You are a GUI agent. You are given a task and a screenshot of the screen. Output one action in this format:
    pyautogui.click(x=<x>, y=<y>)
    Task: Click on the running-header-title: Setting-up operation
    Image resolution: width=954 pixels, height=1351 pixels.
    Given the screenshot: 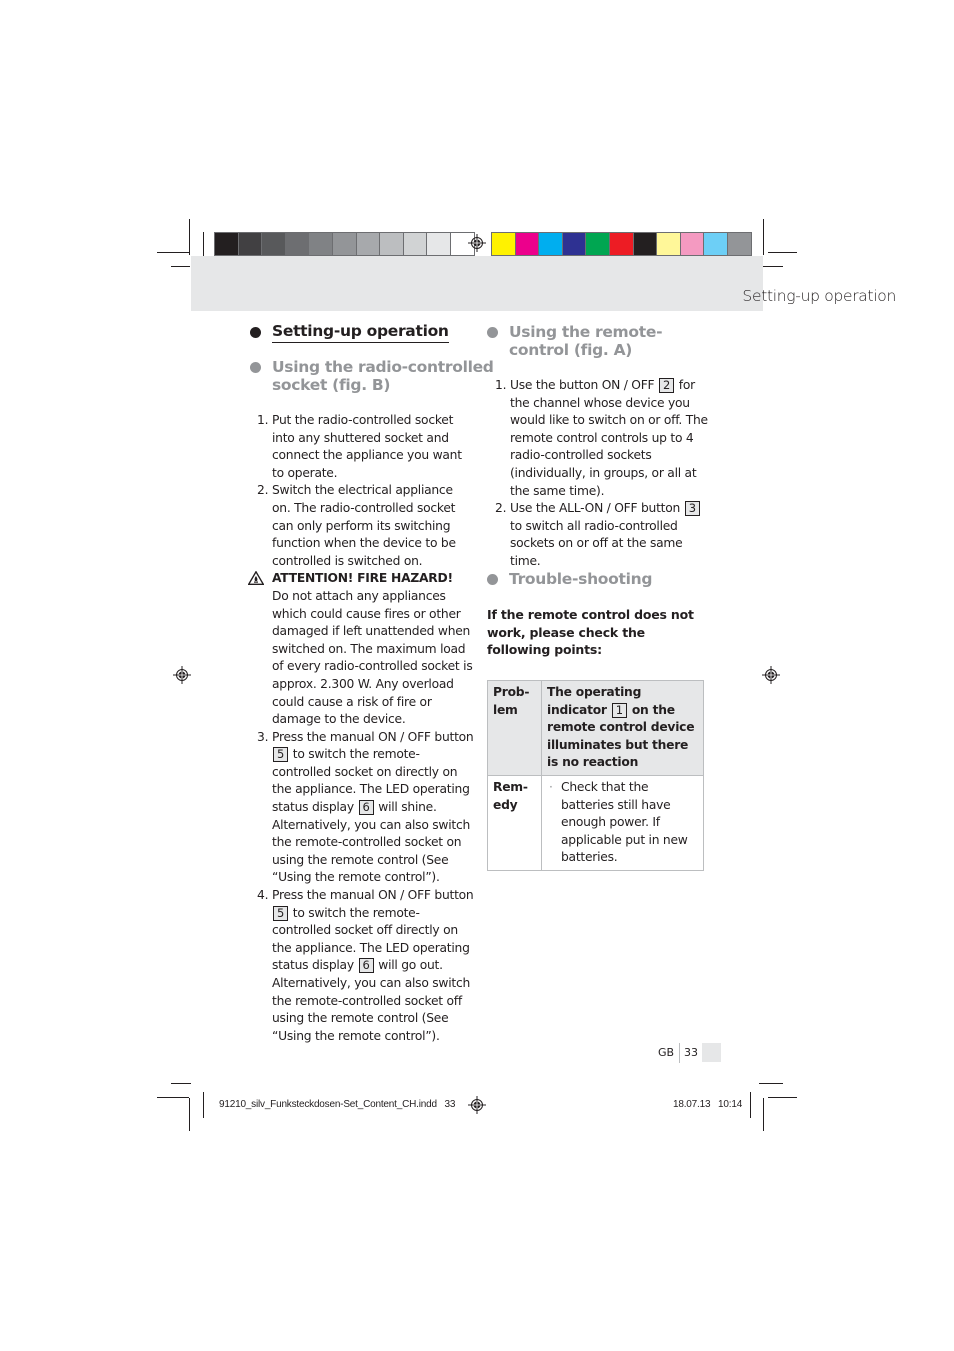 What is the action you would take?
    pyautogui.click(x=819, y=296)
    